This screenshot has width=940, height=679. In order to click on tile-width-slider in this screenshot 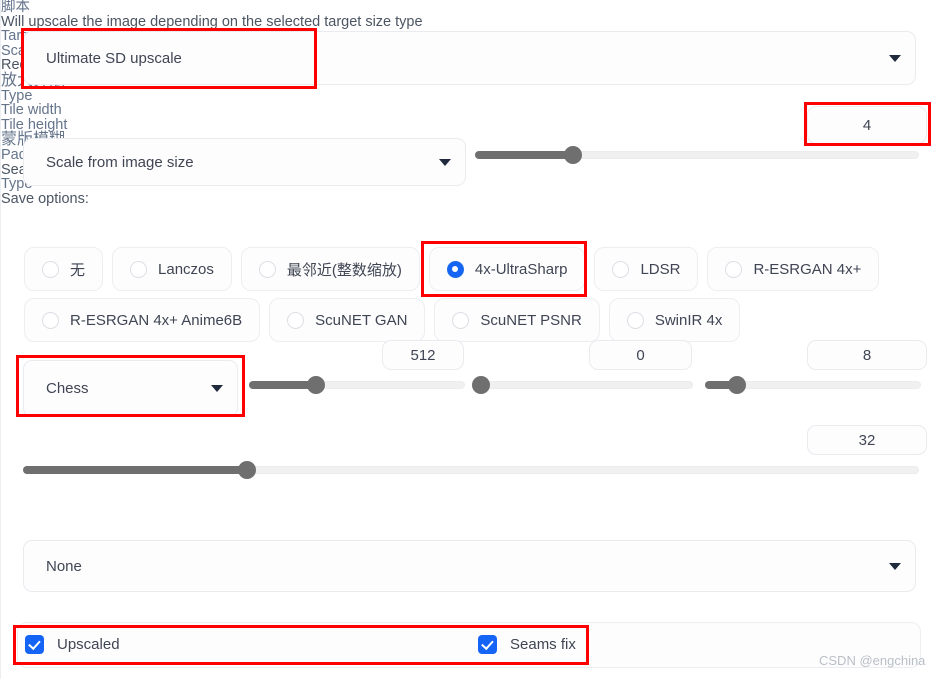, I will do `click(357, 385)`.